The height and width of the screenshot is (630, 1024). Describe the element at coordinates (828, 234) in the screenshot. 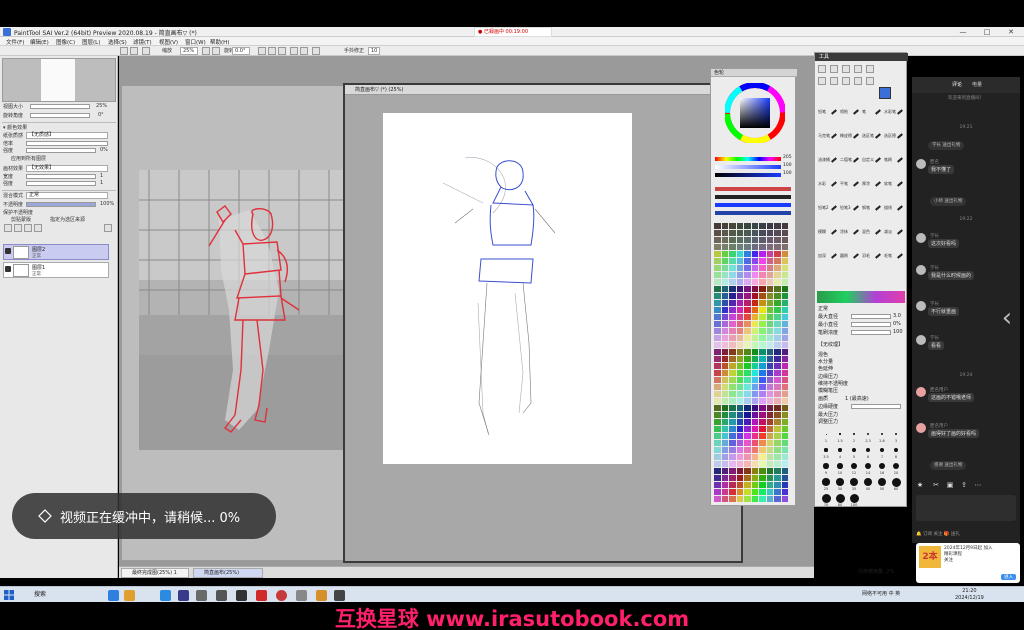

I see `tool-slot: 模糊` at that location.